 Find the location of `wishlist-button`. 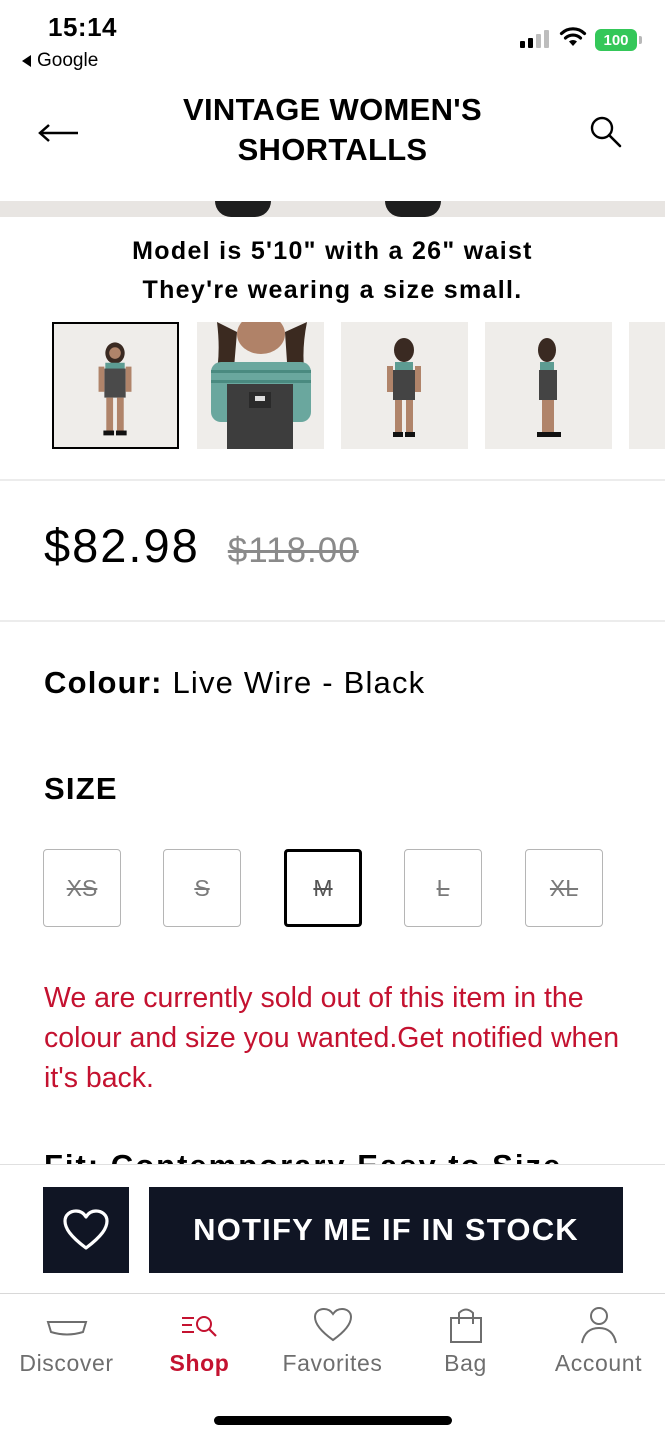

wishlist-button is located at coordinates (86, 1230).